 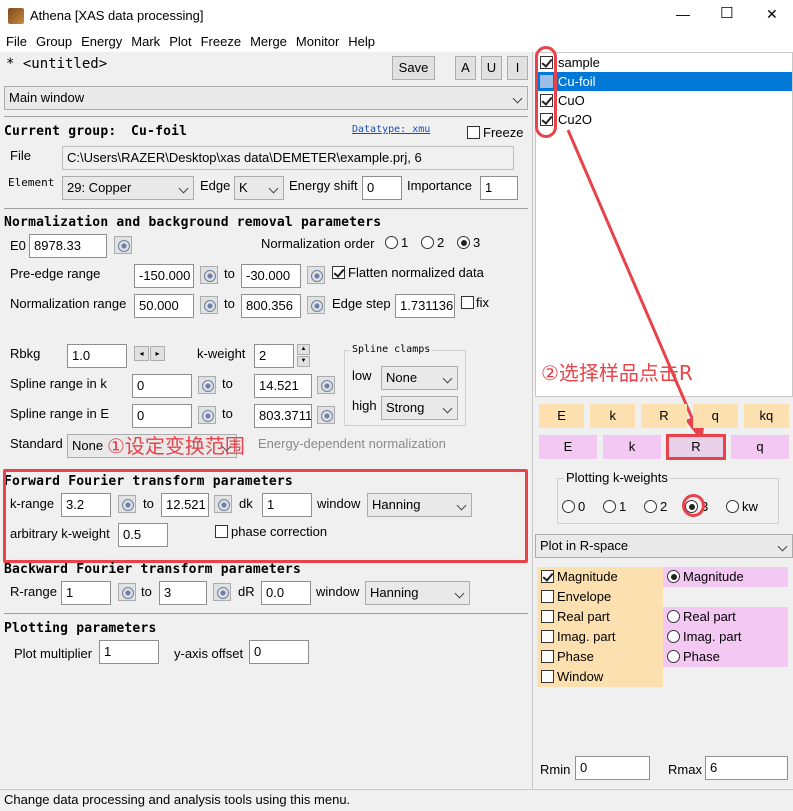 I want to click on datatype-link: Datatype: xmu, so click(x=391, y=129).